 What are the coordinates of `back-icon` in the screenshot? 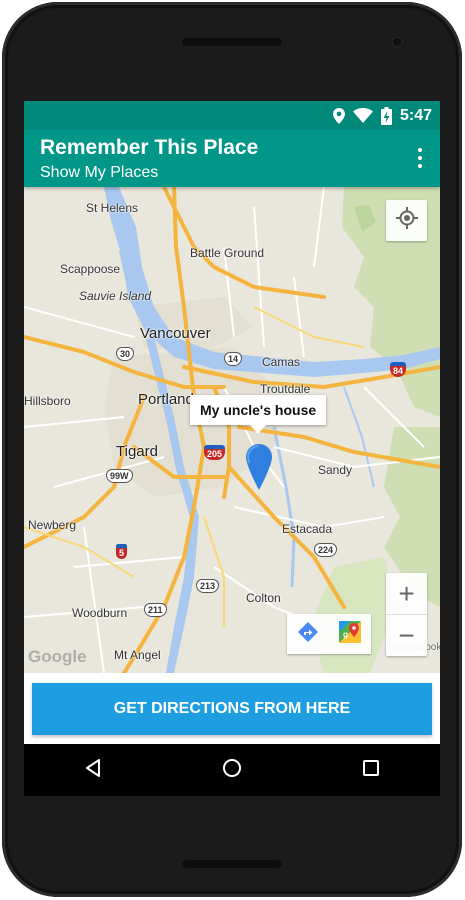 It's located at (93, 770).